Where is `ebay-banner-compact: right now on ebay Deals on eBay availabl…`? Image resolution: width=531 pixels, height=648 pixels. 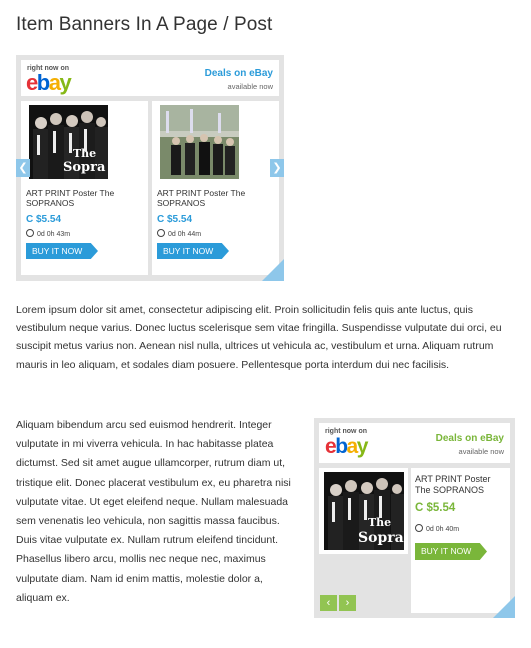
ebay-banner-compact: right now on ebay Deals on eBay availabl… is located at coordinates (414, 518).